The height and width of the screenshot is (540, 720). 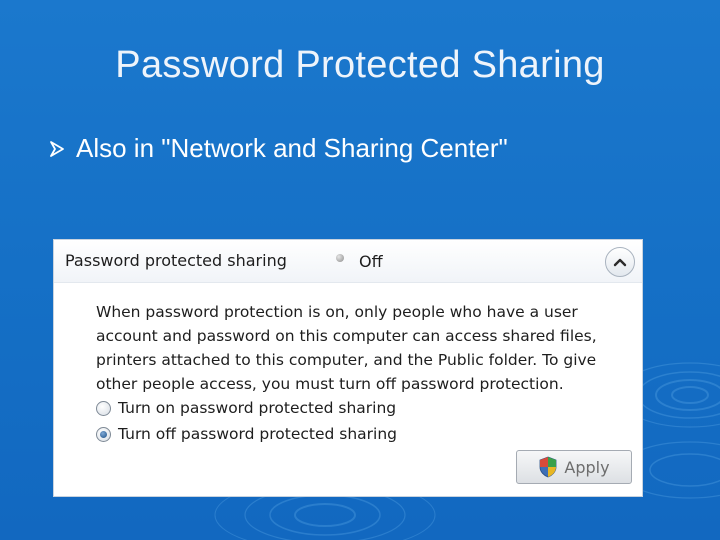 What do you see at coordinates (371, 261) in the screenshot?
I see `status-value: Off` at bounding box center [371, 261].